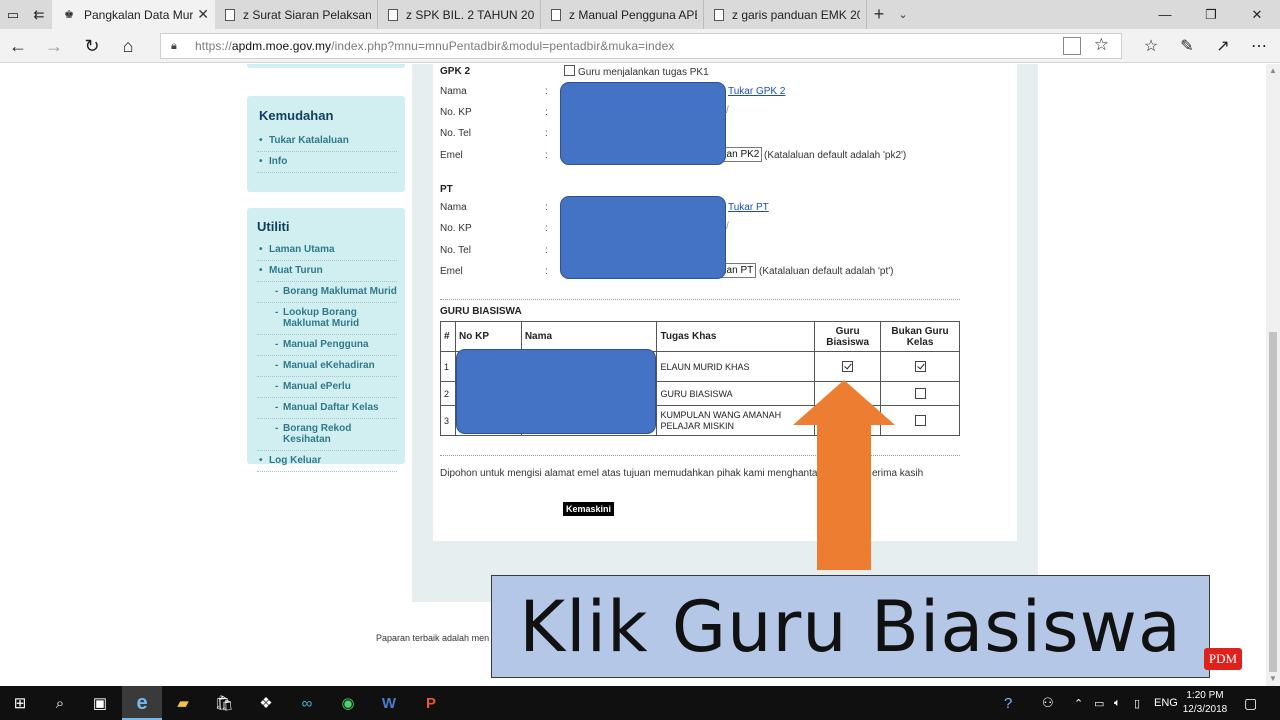  What do you see at coordinates (174, 45) in the screenshot?
I see `lock-icon: 🔒︎` at bounding box center [174, 45].